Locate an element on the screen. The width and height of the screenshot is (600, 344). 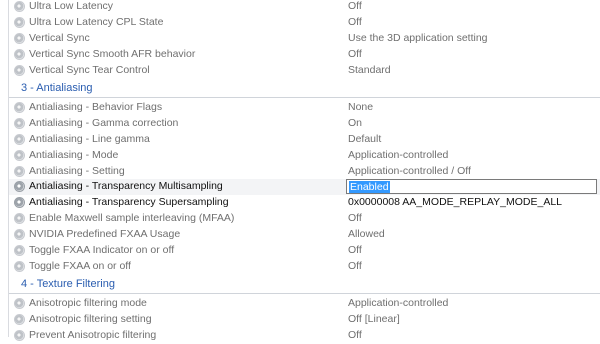
setting-name: Vertical Sync Smooth AFR behavior is located at coordinates (112, 54).